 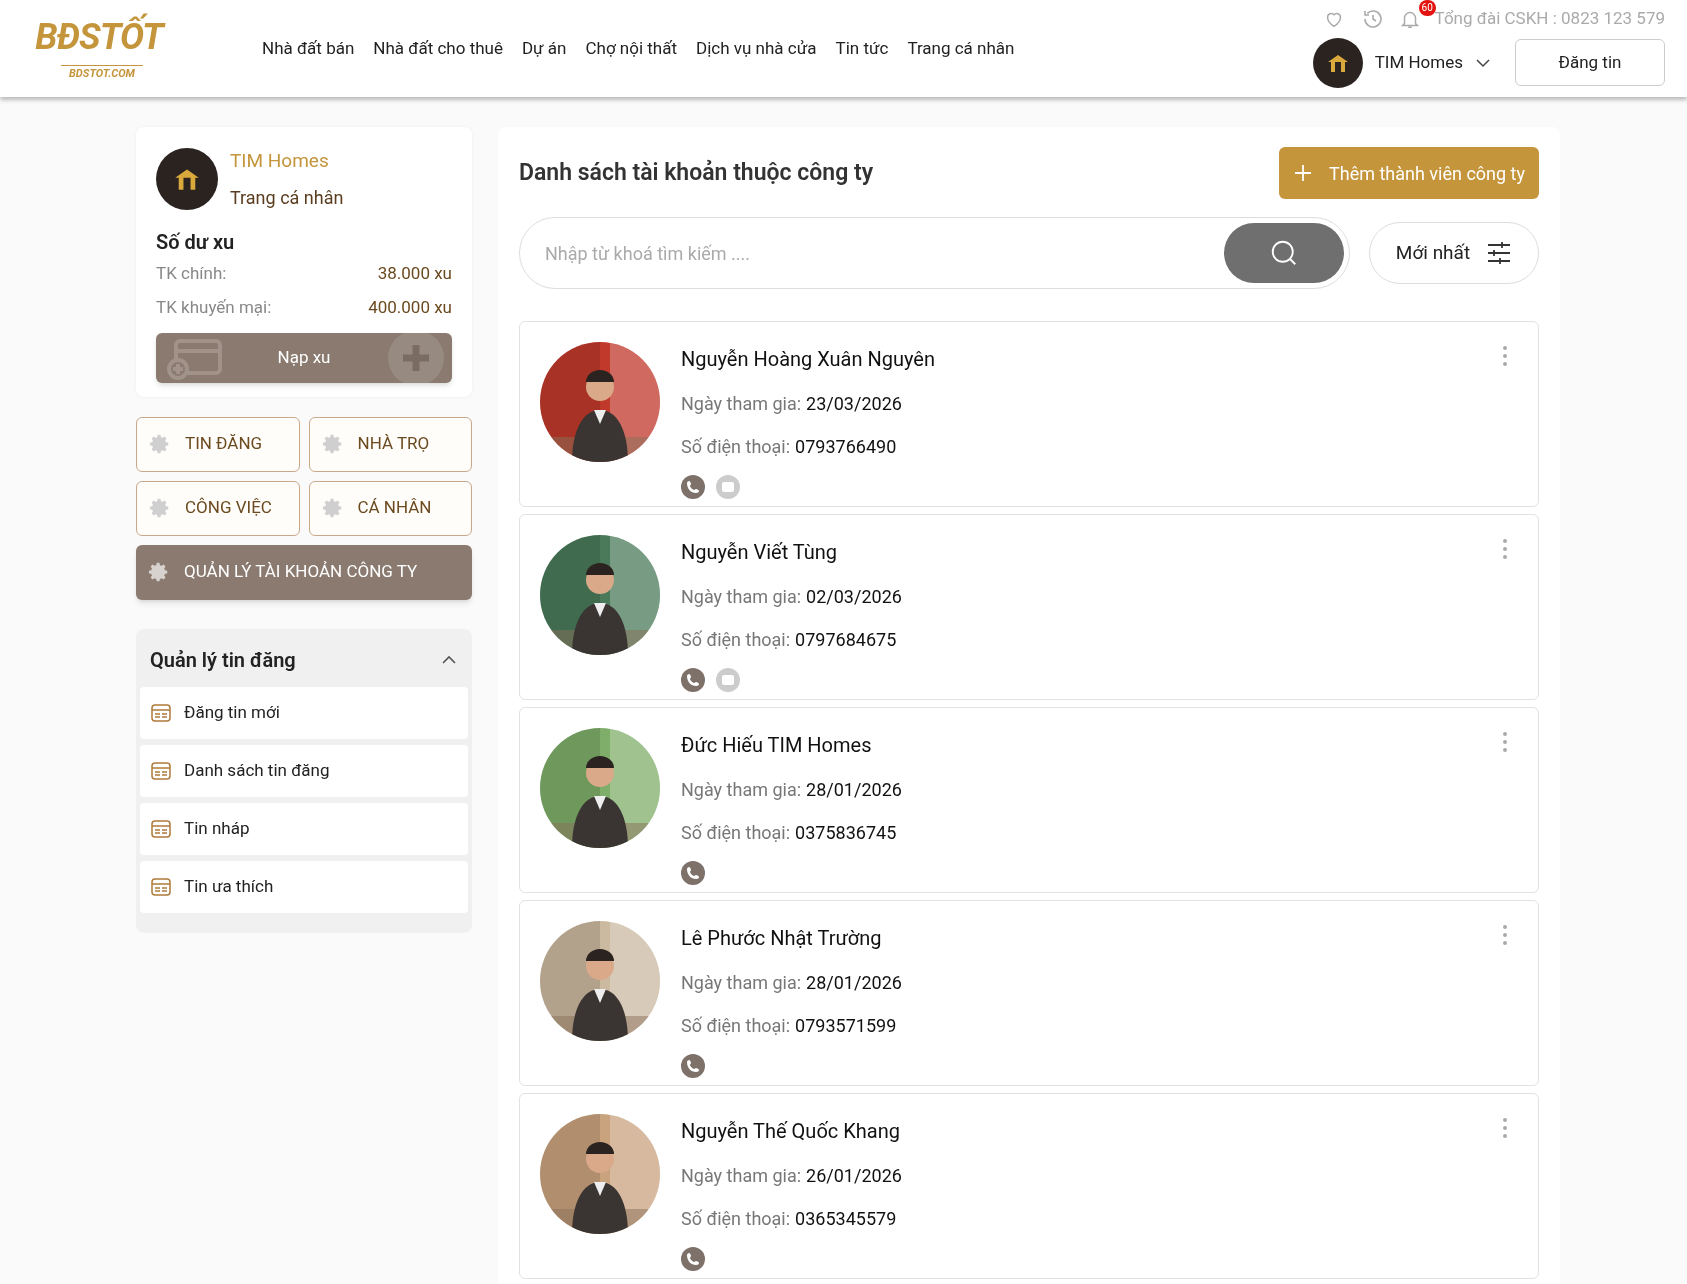 What do you see at coordinates (862, 48) in the screenshot?
I see `nav-link: Tin tức` at bounding box center [862, 48].